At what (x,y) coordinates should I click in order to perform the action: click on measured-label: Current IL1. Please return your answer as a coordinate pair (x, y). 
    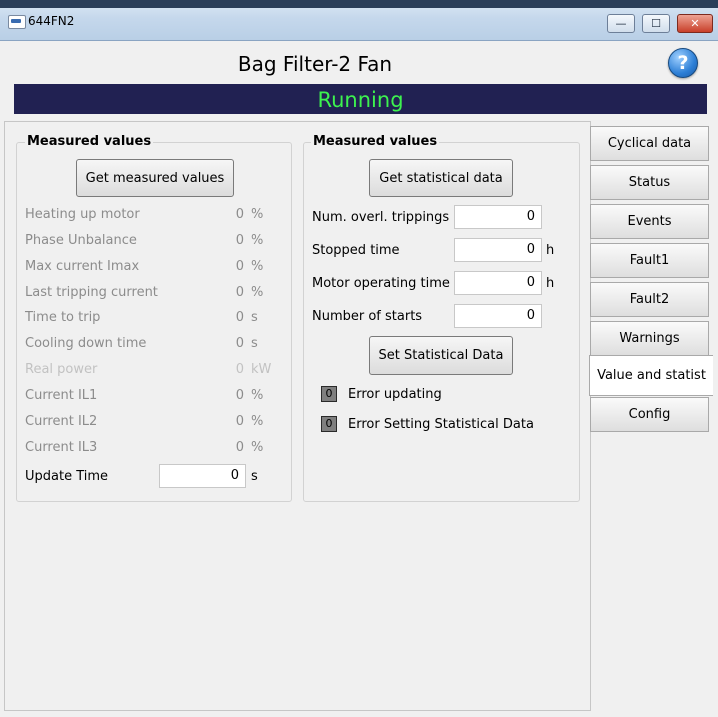
    Looking at the image, I should click on (61, 395).